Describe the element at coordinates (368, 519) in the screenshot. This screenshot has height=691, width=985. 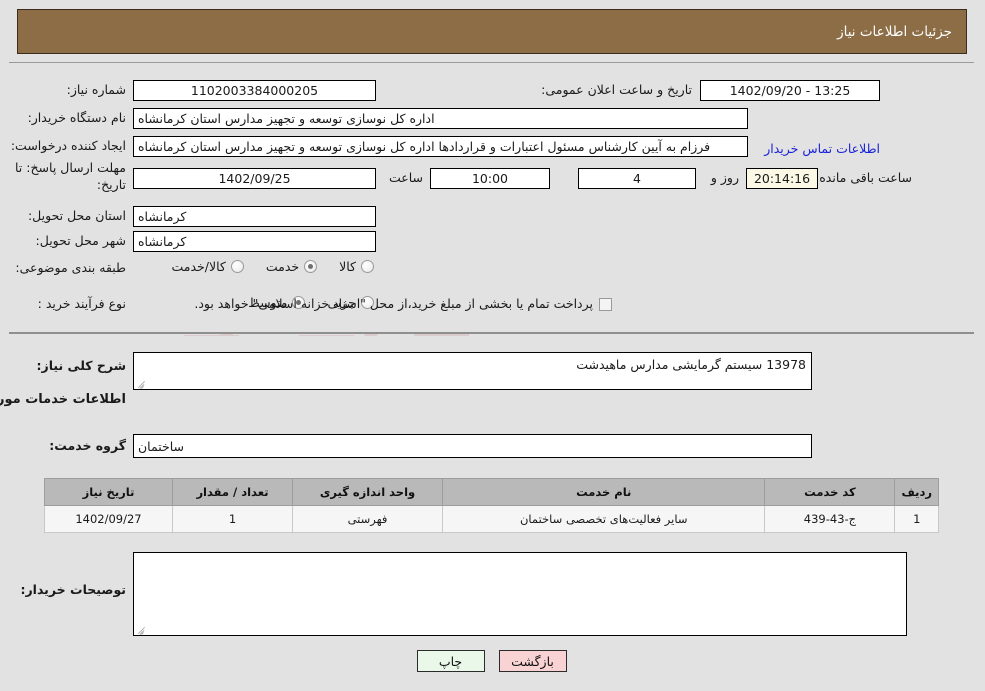
I see `cell-unit: فهرستی` at that location.